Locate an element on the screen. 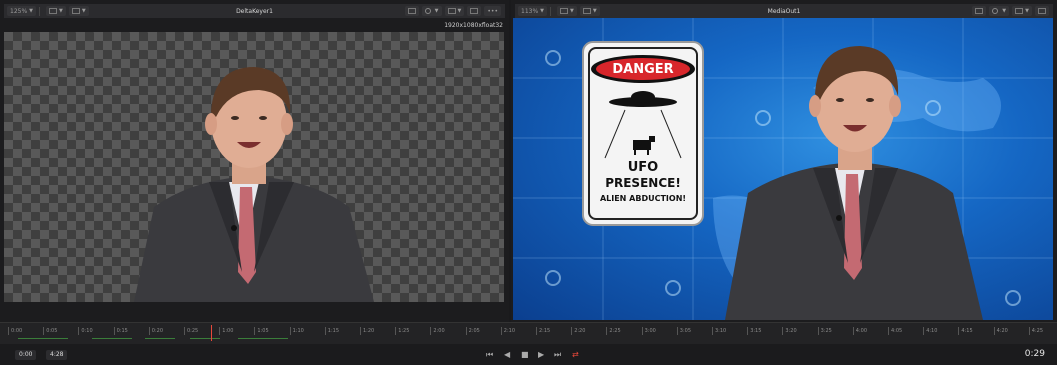 This screenshot has width=1057, height=365. sign-line-1: UFO is located at coordinates (643, 167).